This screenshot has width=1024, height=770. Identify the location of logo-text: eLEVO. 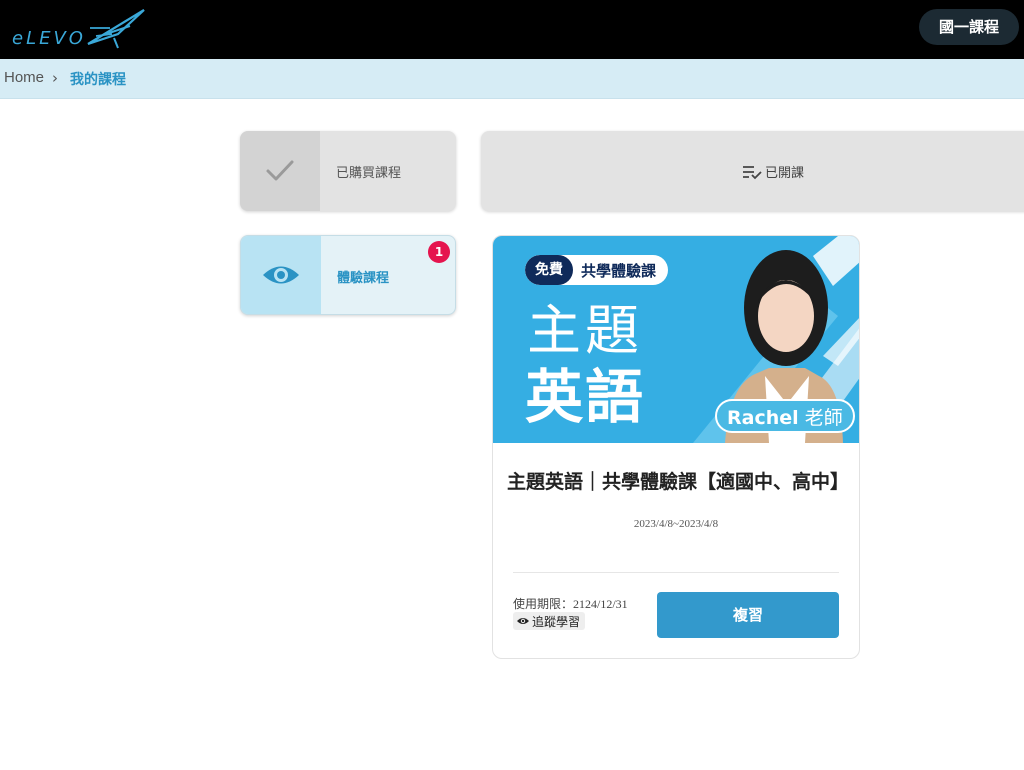
(49, 38).